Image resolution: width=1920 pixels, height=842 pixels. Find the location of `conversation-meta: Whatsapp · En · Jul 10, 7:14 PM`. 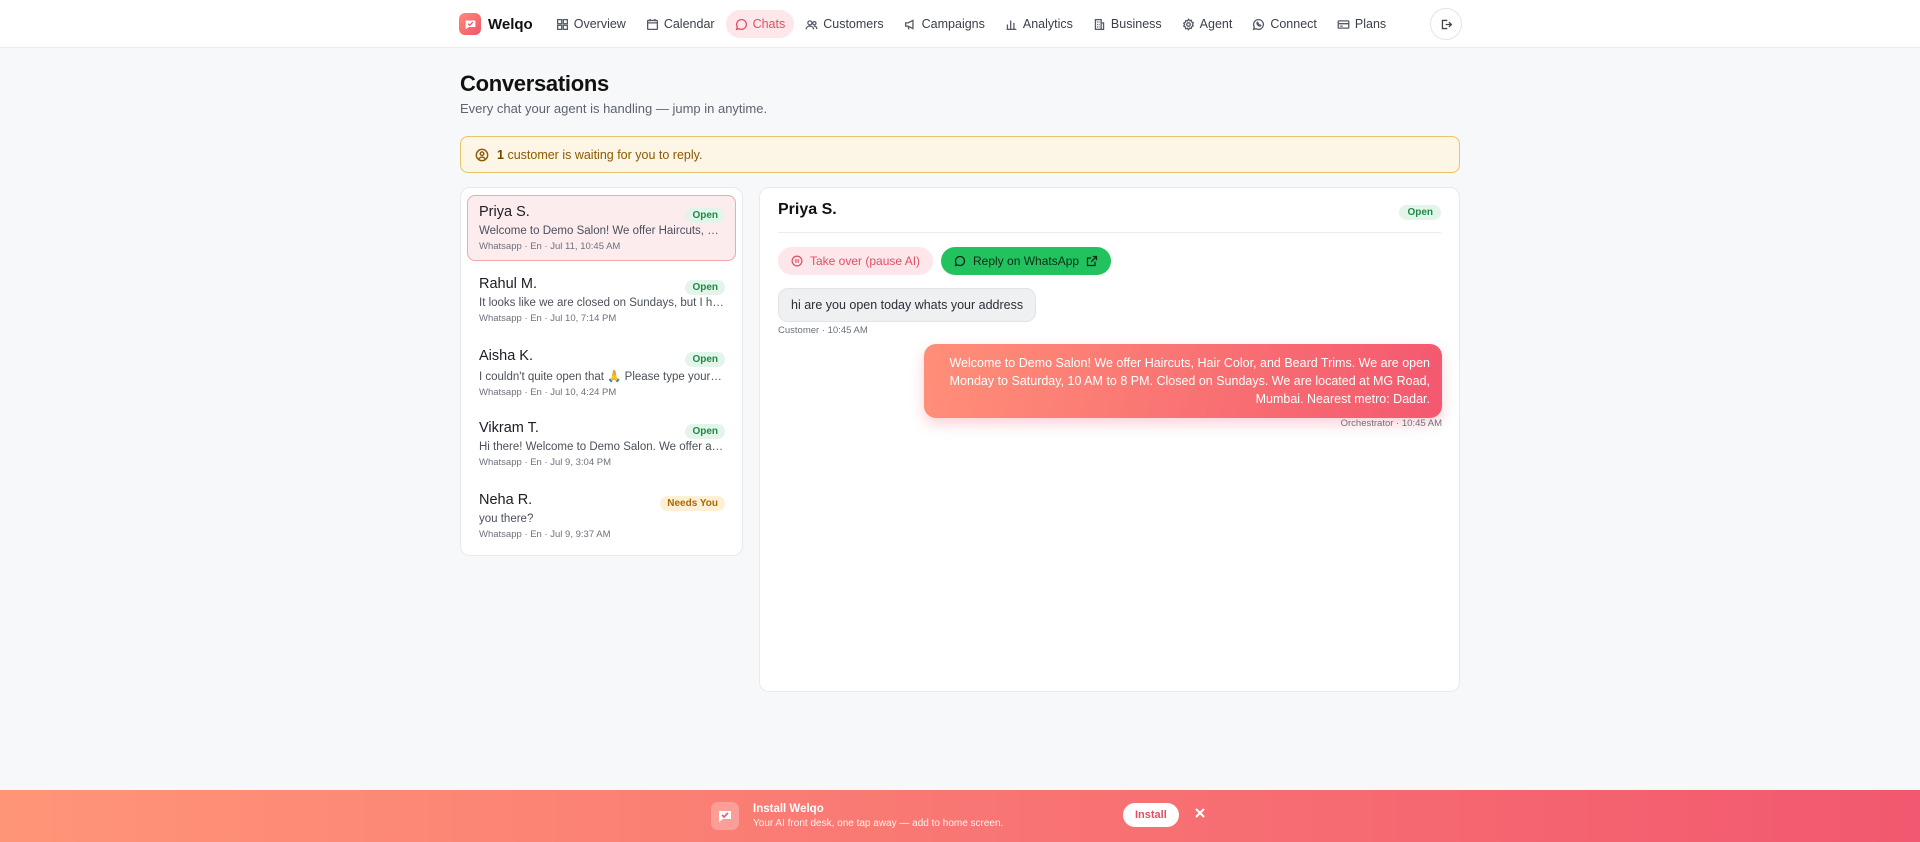

conversation-meta: Whatsapp · En · Jul 10, 7:14 PM is located at coordinates (548, 318).